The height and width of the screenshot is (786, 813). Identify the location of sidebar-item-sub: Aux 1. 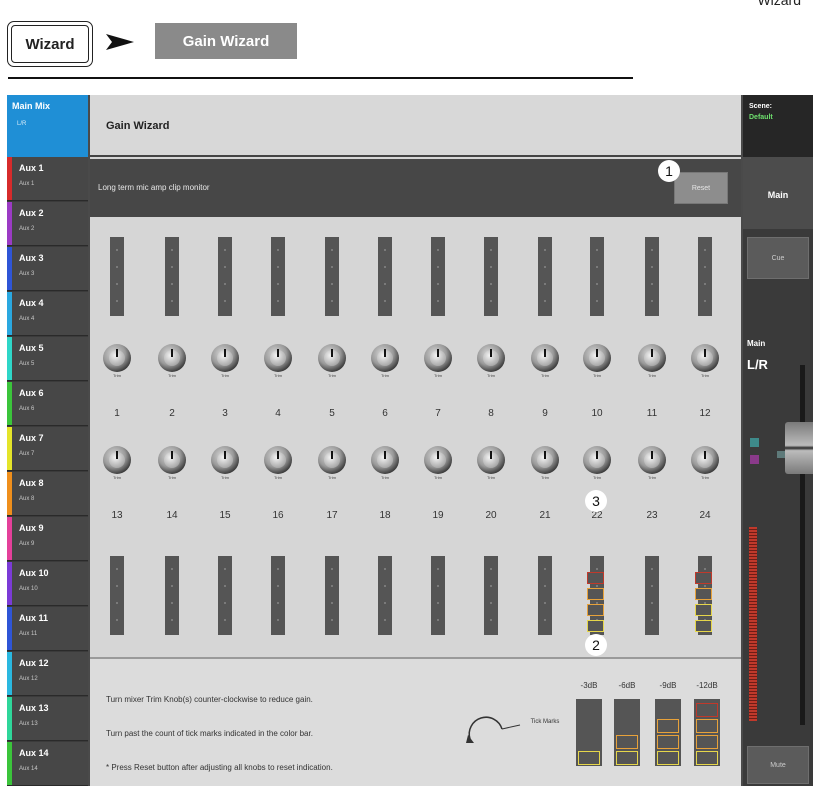
(27, 184).